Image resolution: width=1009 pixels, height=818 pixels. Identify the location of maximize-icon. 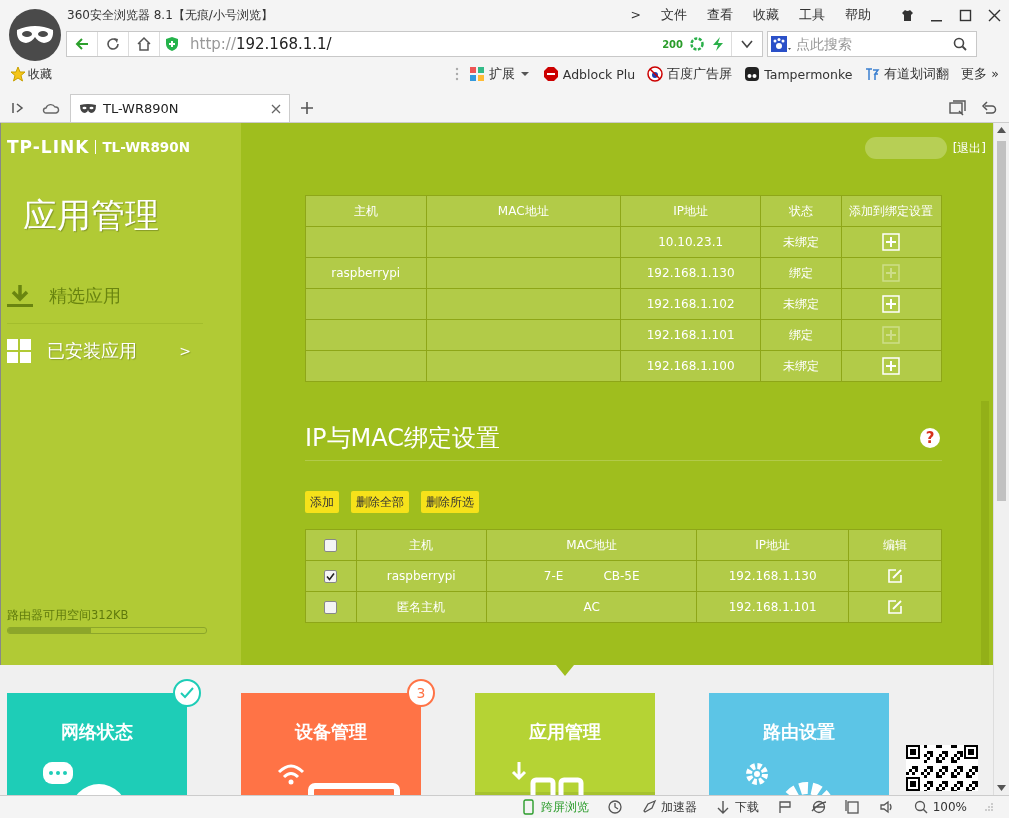
(965, 15).